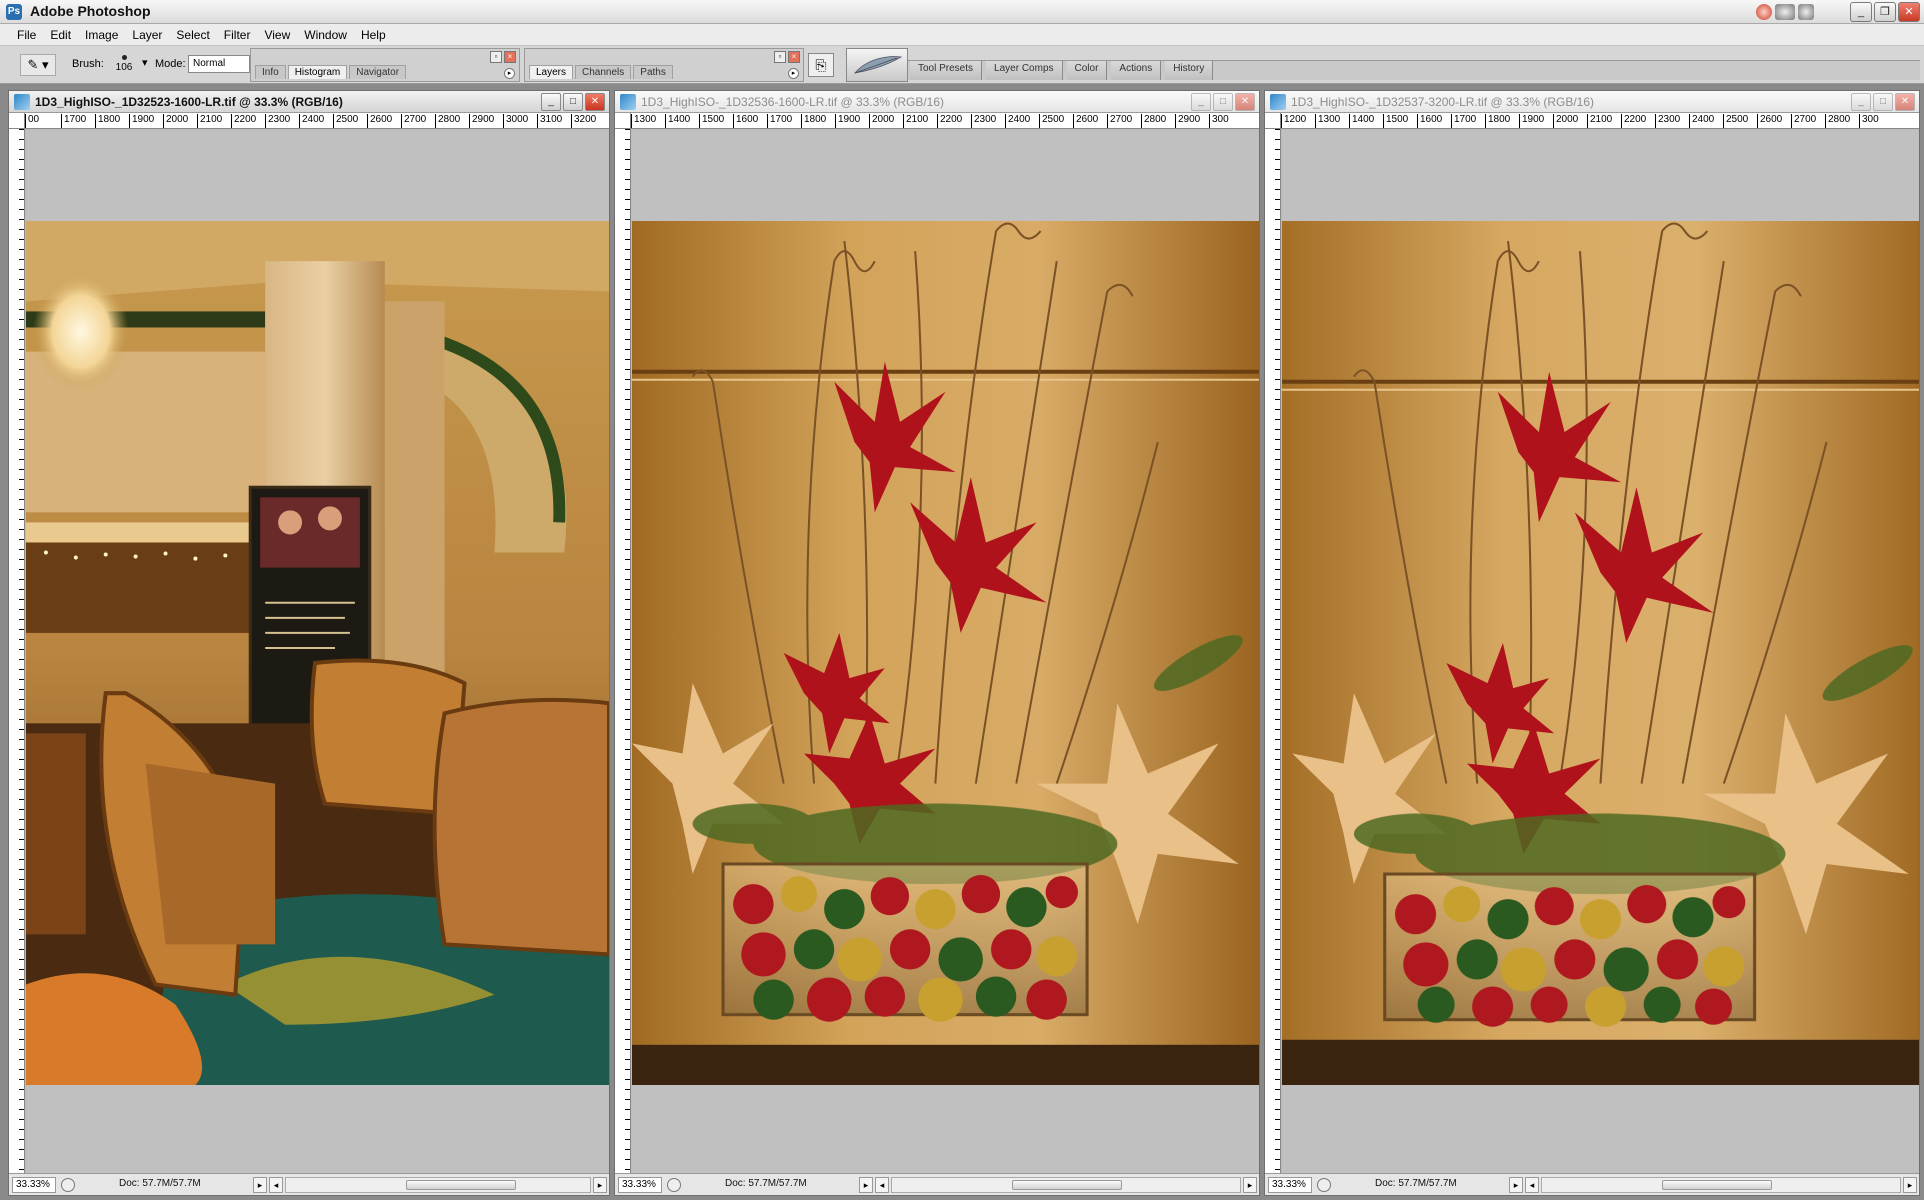  Describe the element at coordinates (379, 121) in the screenshot. I see `ruler-label: 2600` at that location.